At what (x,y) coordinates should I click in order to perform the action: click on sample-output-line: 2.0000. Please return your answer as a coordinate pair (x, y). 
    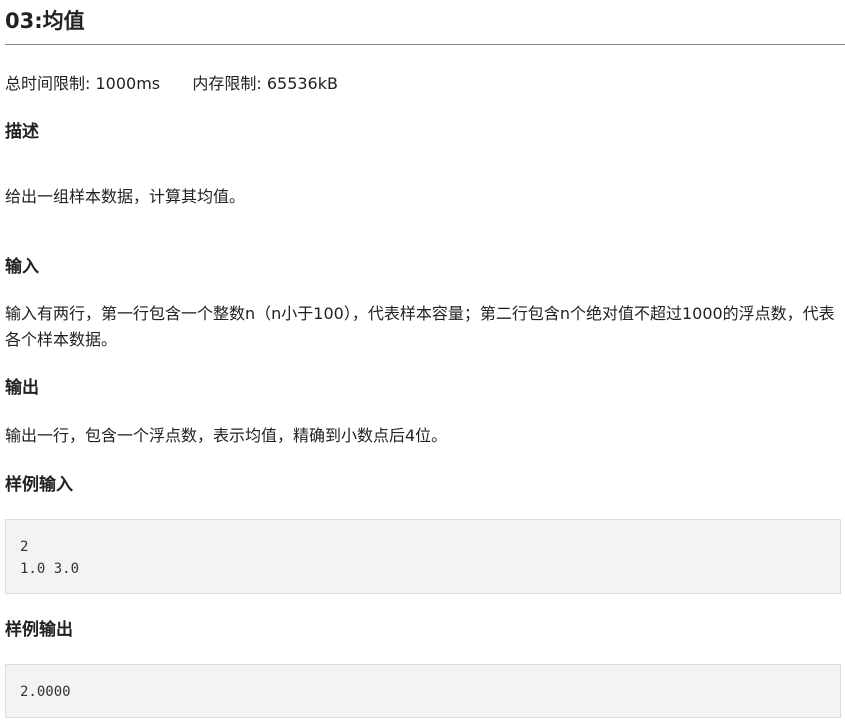
    Looking at the image, I should click on (45, 692).